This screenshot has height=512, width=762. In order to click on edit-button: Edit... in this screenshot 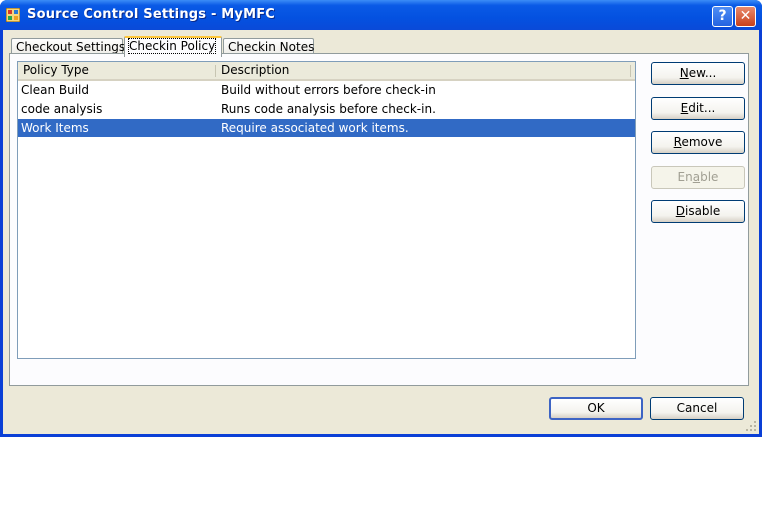, I will do `click(698, 108)`.